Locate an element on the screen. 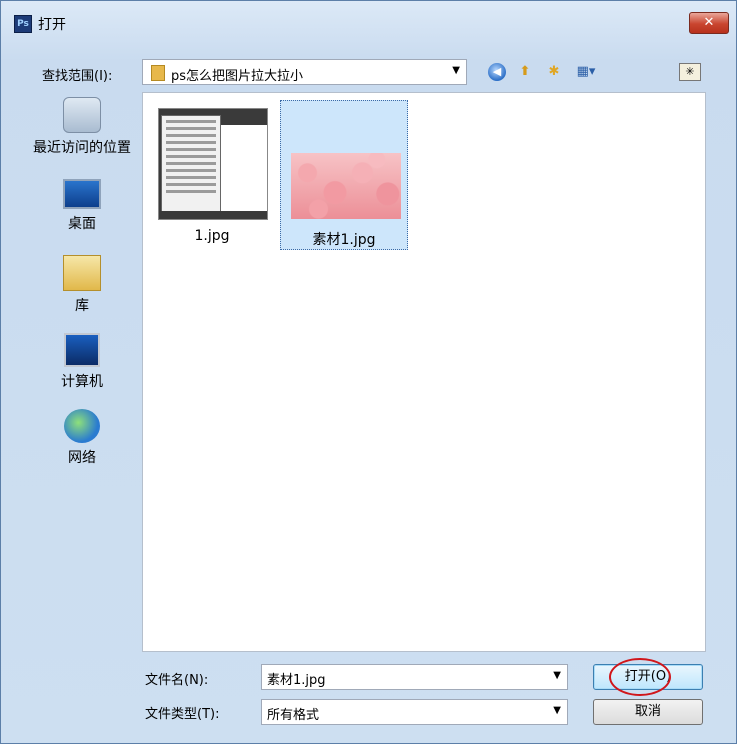 The width and height of the screenshot is (737, 744). filename-field: 素材1.jpg ▼ is located at coordinates (414, 677).